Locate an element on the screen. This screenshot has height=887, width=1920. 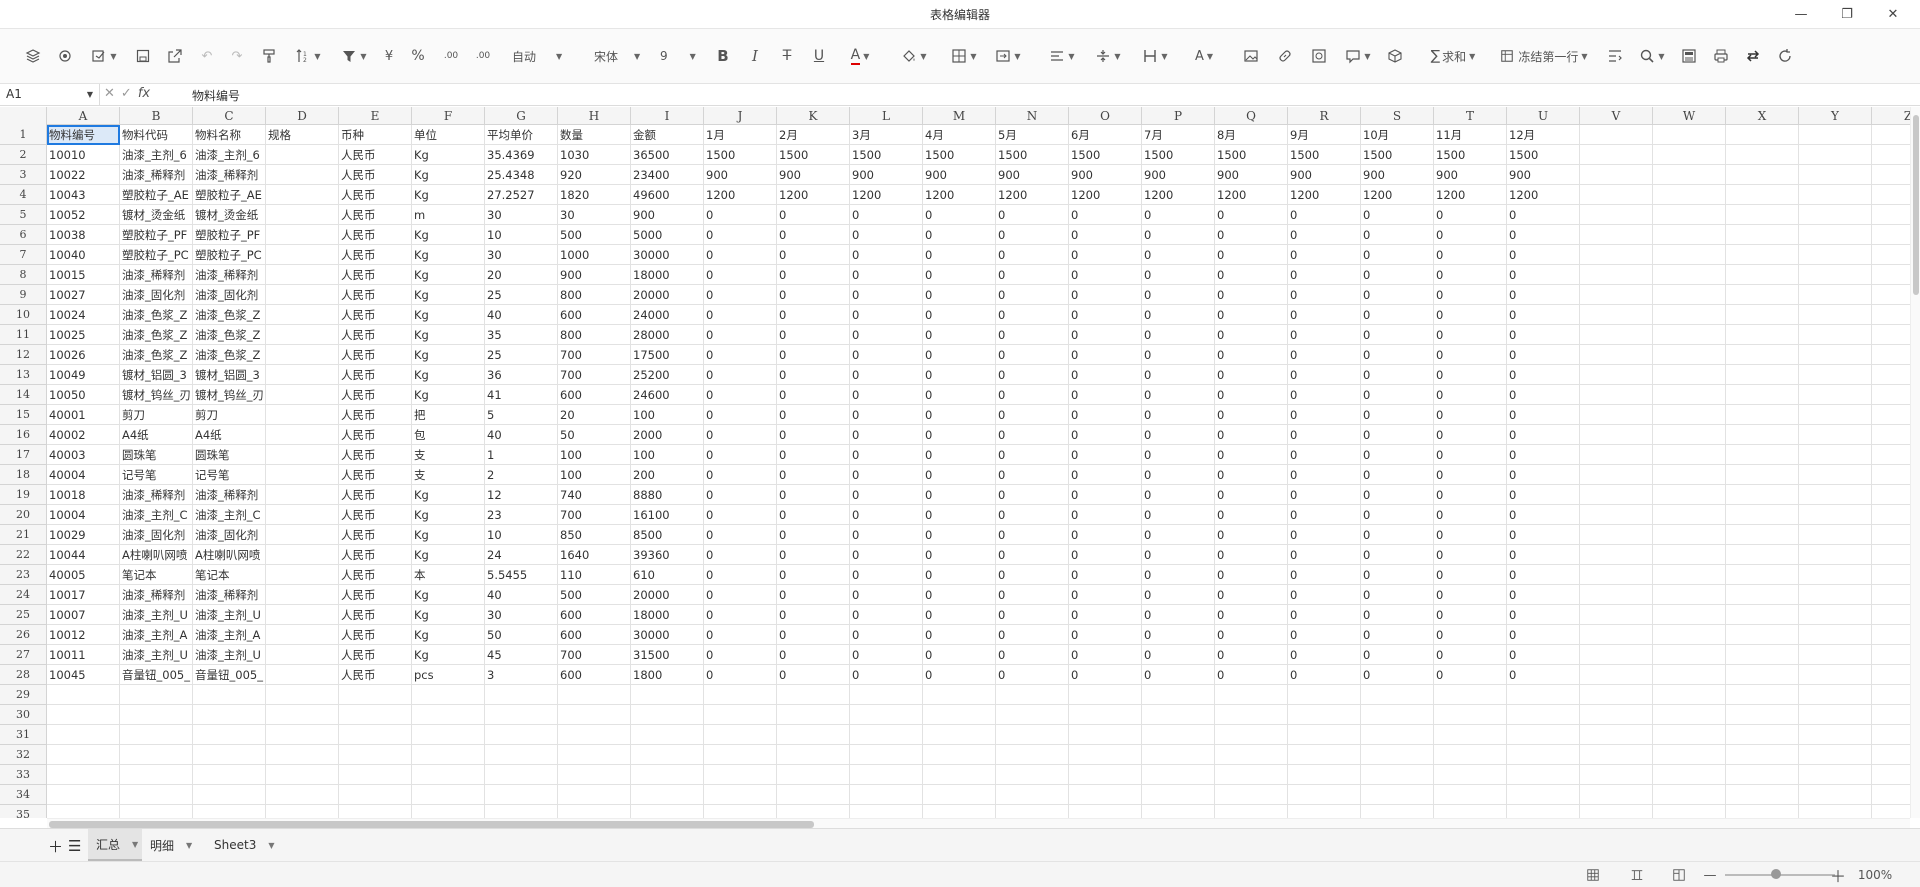
minimize-button: — is located at coordinates (1801, 14).